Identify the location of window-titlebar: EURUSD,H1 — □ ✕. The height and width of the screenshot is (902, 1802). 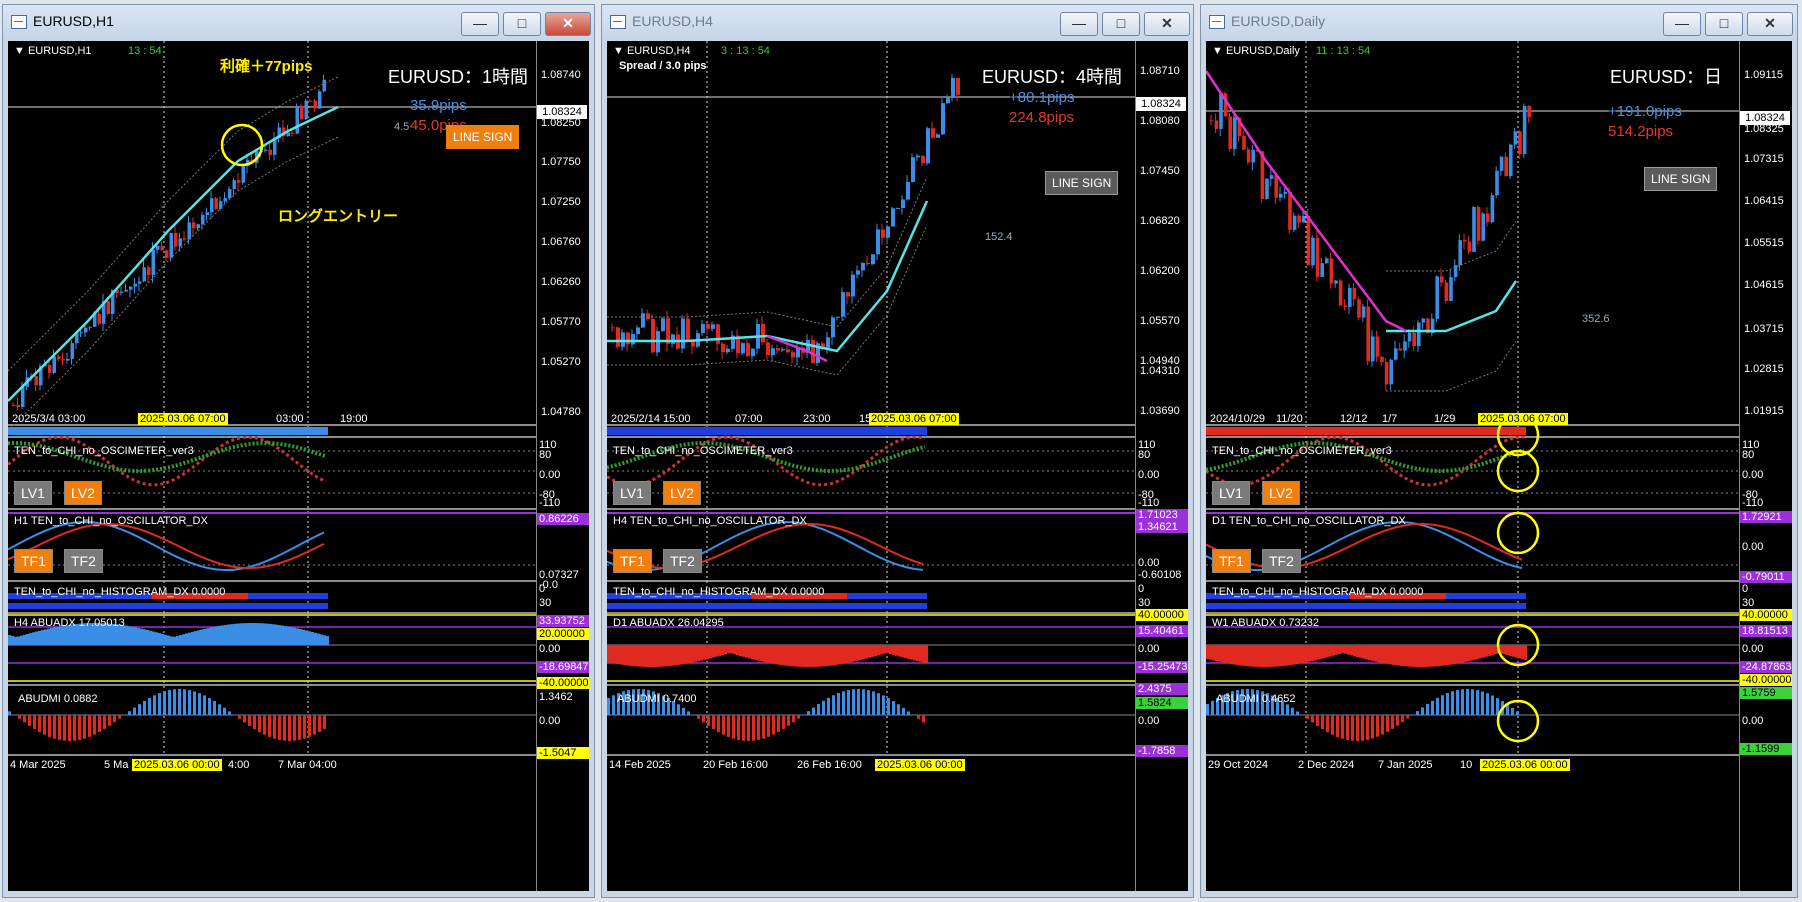
(298, 22).